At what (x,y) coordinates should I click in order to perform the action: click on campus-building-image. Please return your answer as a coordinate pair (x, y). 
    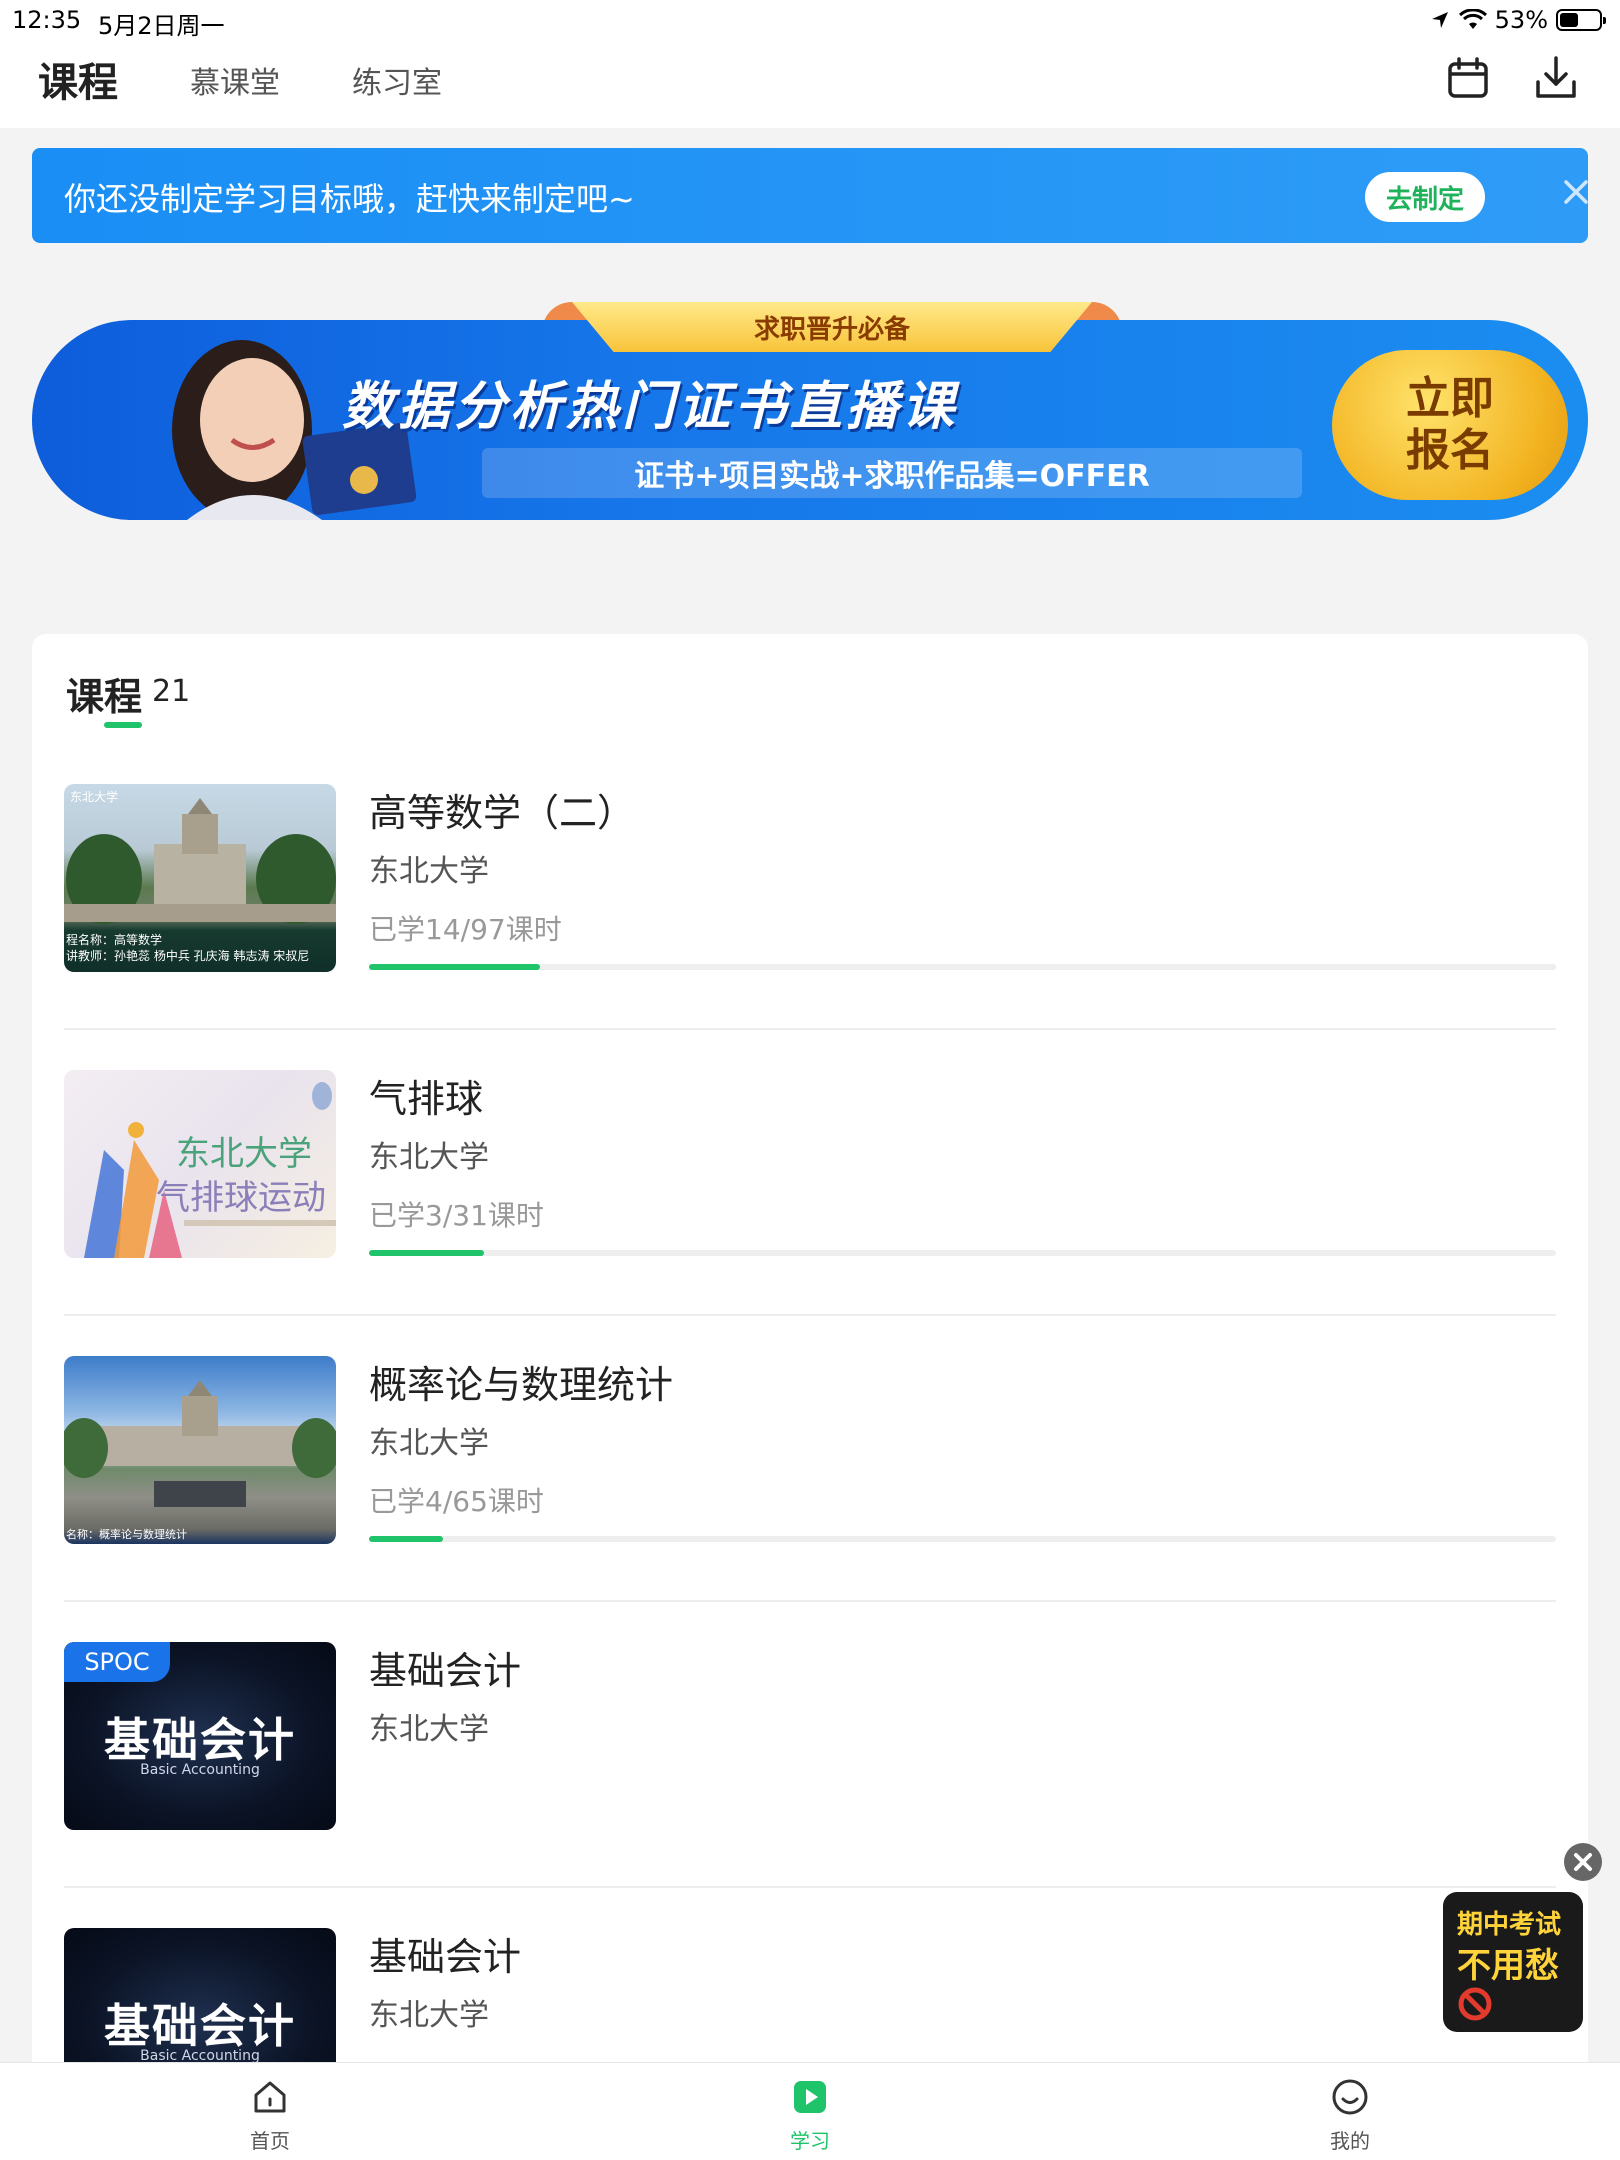
    Looking at the image, I should click on (200, 1443).